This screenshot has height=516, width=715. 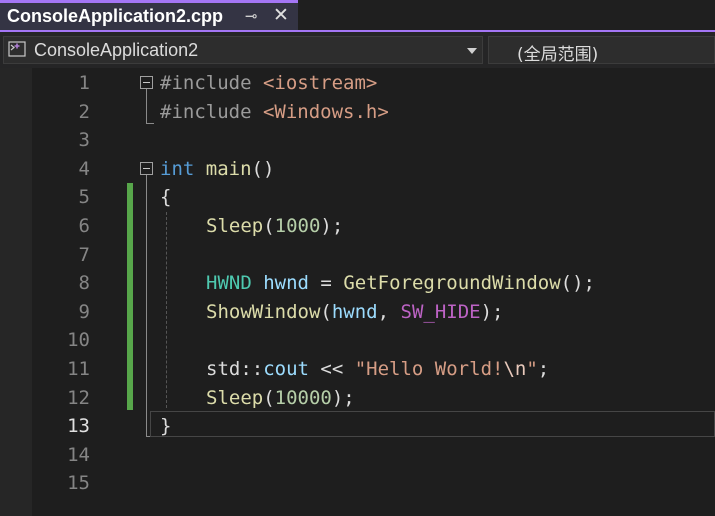 I want to click on include-header: <iostream>, so click(x=320, y=83).